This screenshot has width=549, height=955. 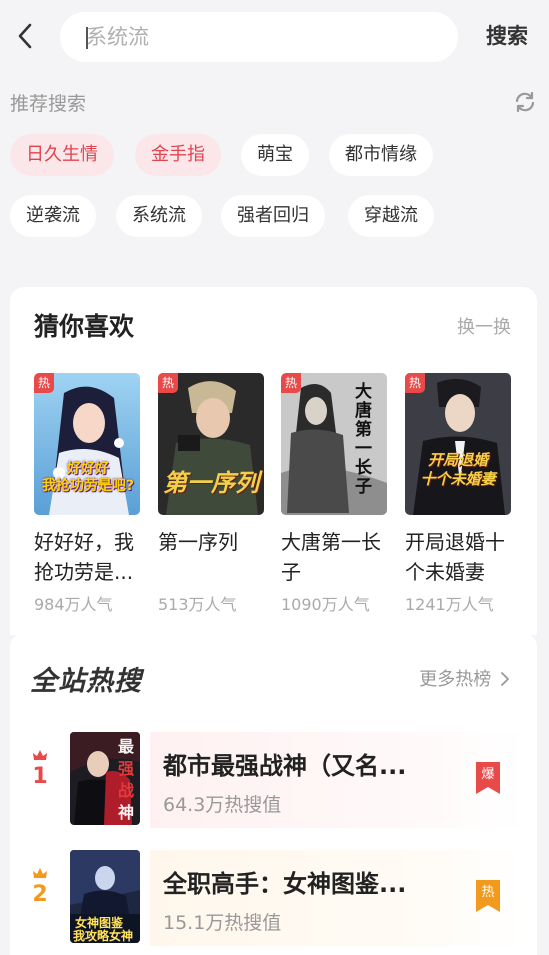 What do you see at coordinates (84, 326) in the screenshot?
I see `guess-title: 猜你喜欢` at bounding box center [84, 326].